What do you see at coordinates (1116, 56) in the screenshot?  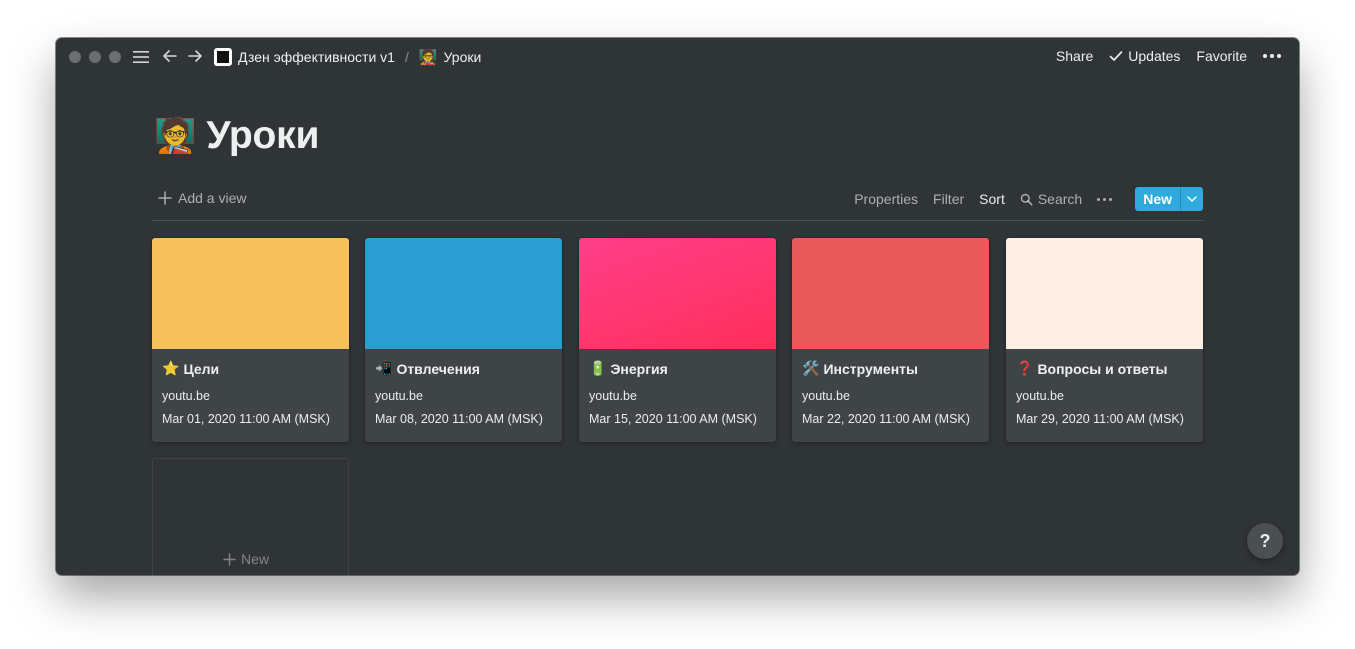 I see `checkmark-icon` at bounding box center [1116, 56].